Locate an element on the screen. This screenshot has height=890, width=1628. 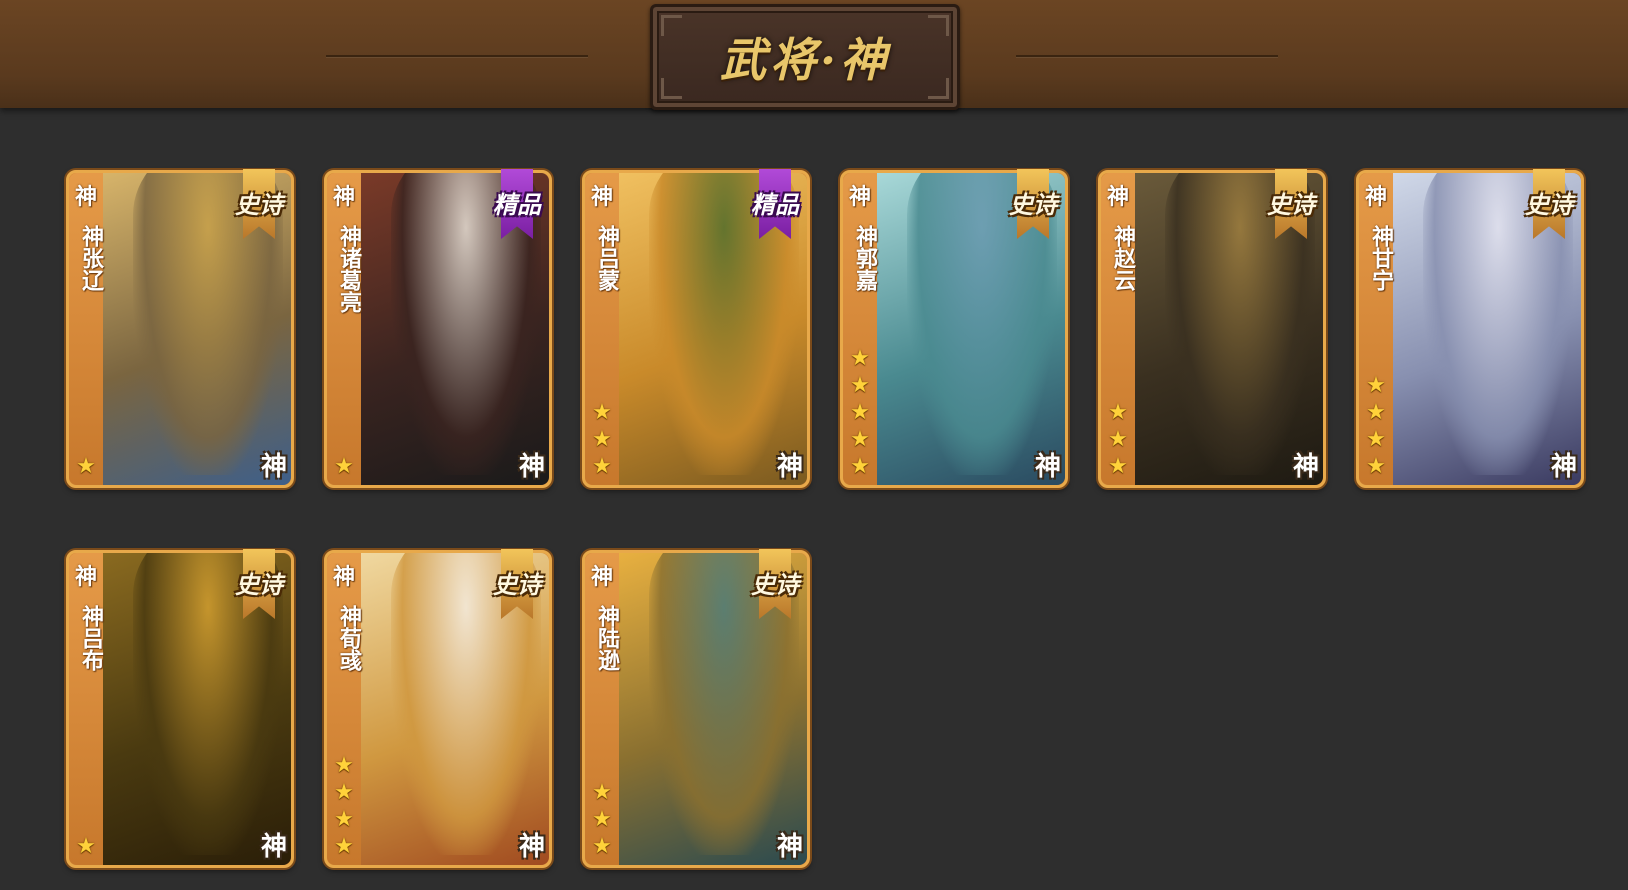
general-name: 神赵云 is located at coordinates (1122, 258).